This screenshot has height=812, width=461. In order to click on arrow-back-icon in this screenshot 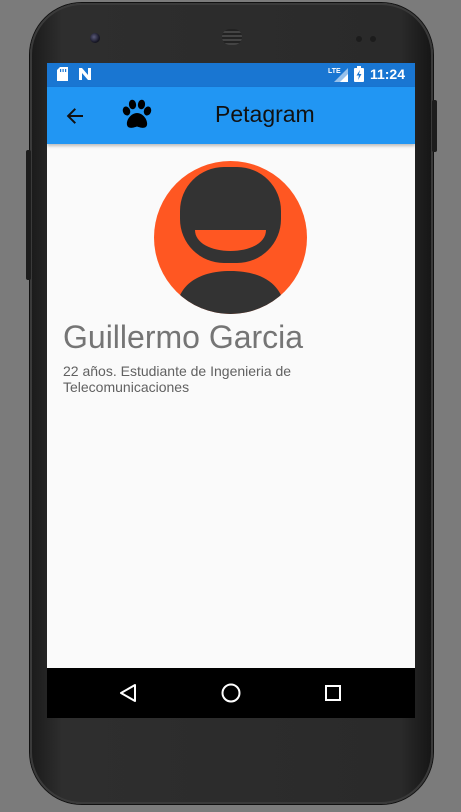, I will do `click(74, 116)`.